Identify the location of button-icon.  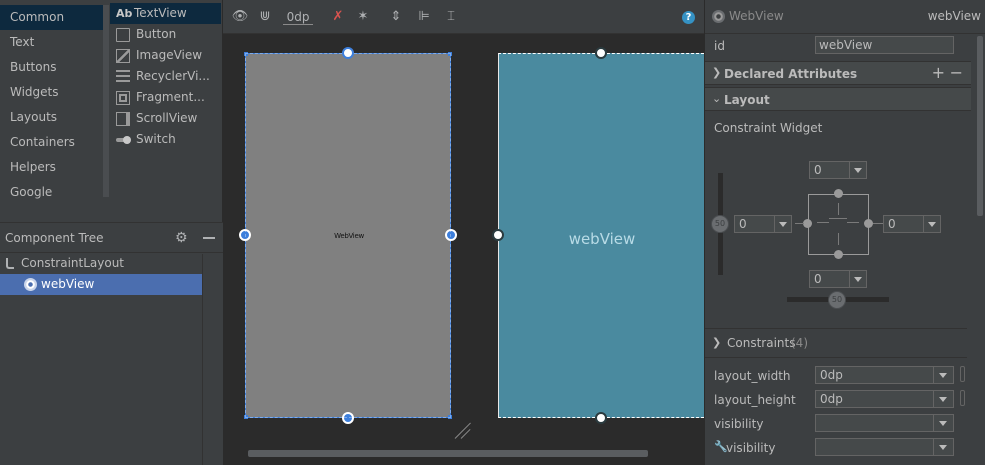
(123, 34).